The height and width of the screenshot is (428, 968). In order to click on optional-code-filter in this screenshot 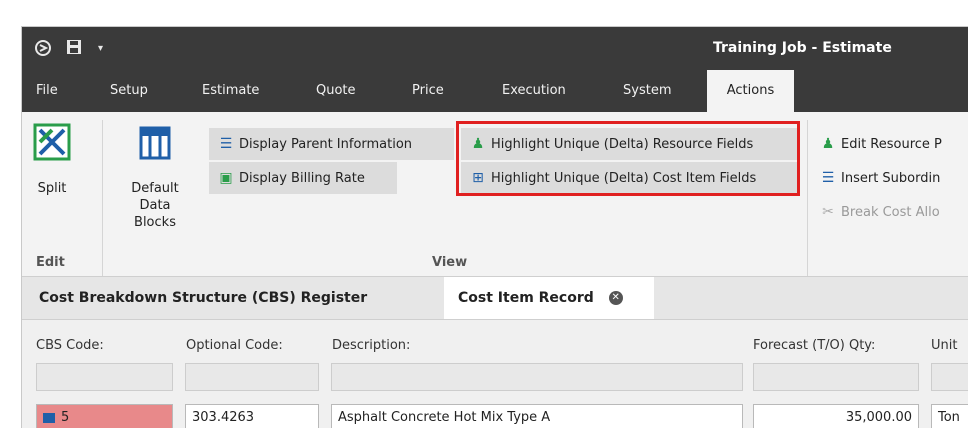, I will do `click(252, 377)`.